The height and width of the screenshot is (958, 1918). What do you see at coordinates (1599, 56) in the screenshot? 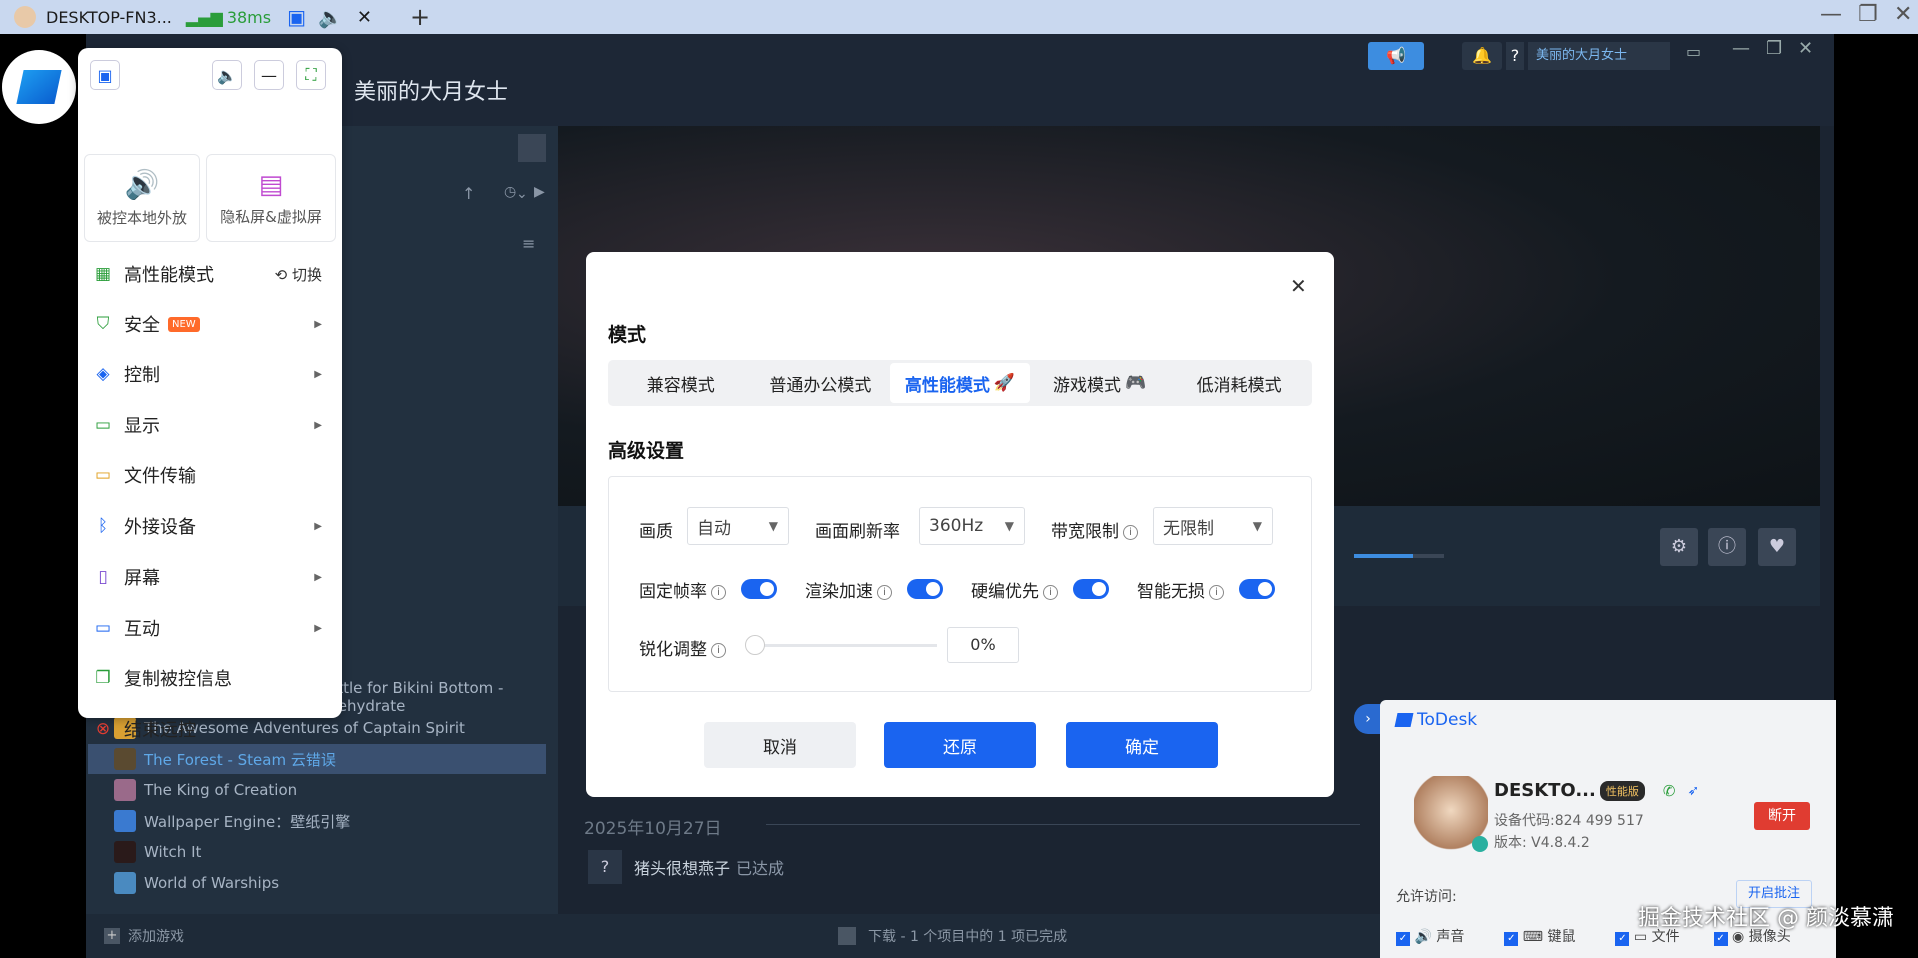
I see `user-menu: 美丽的大月女士` at bounding box center [1599, 56].